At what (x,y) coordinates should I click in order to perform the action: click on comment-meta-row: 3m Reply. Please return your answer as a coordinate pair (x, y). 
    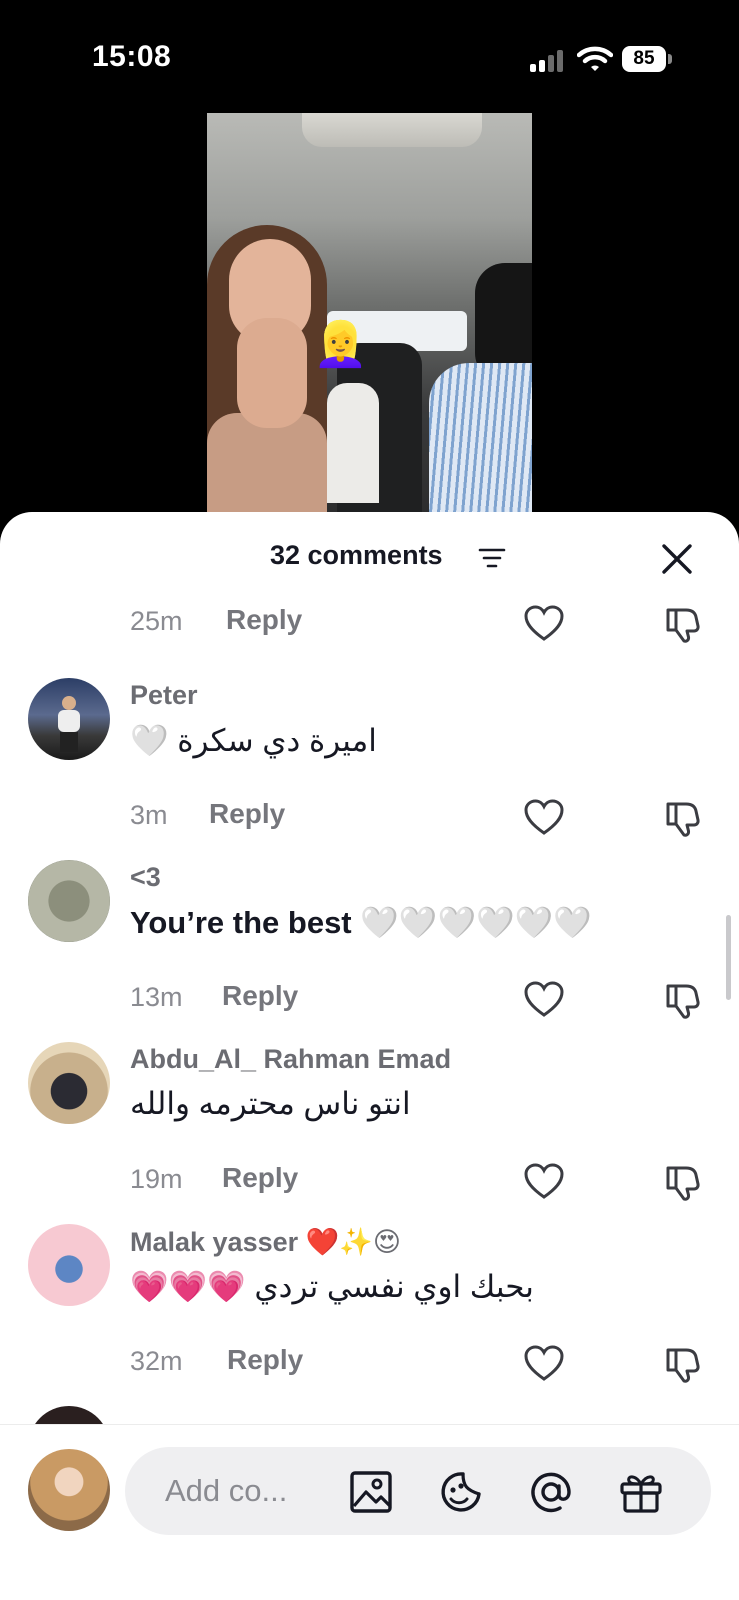
    Looking at the image, I should click on (369, 816).